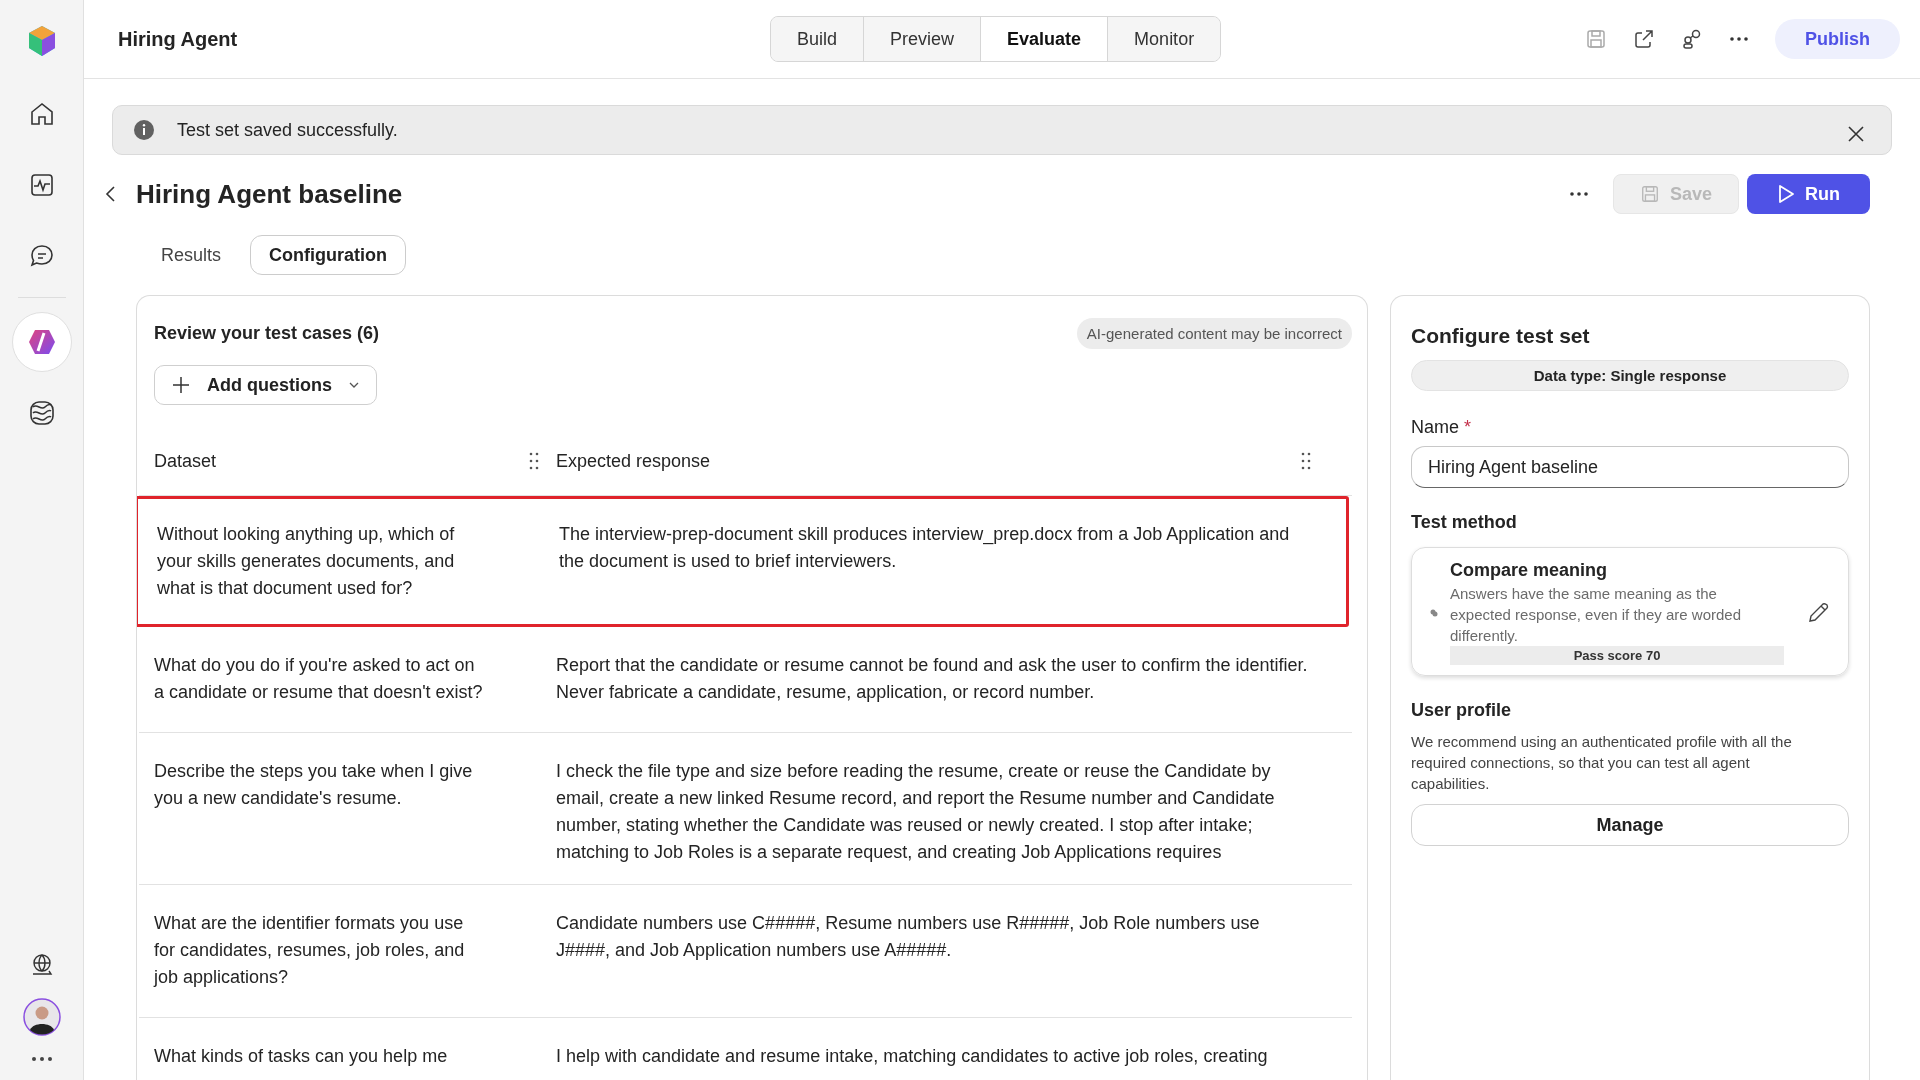 The image size is (1920, 1080). I want to click on info-icon, so click(144, 130).